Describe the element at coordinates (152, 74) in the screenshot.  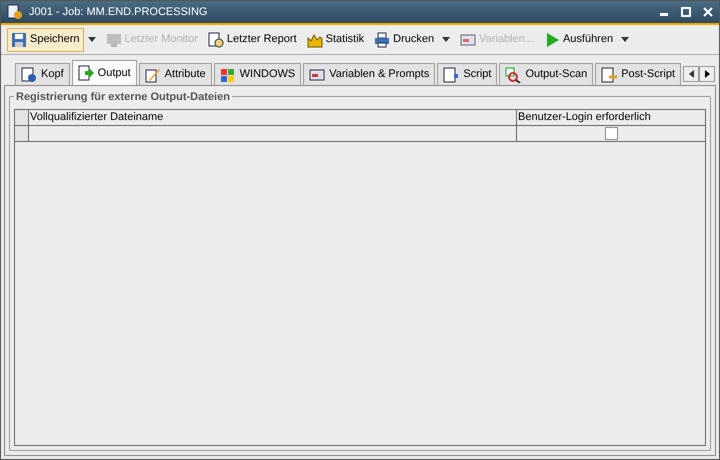
I see `pencil-document-icon` at that location.